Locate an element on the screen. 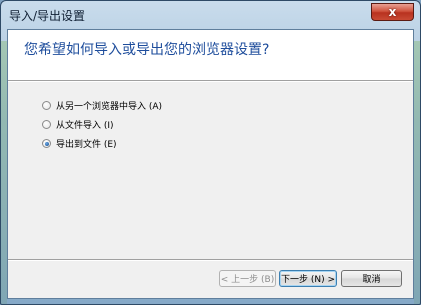  header-divider is located at coordinates (210, 81).